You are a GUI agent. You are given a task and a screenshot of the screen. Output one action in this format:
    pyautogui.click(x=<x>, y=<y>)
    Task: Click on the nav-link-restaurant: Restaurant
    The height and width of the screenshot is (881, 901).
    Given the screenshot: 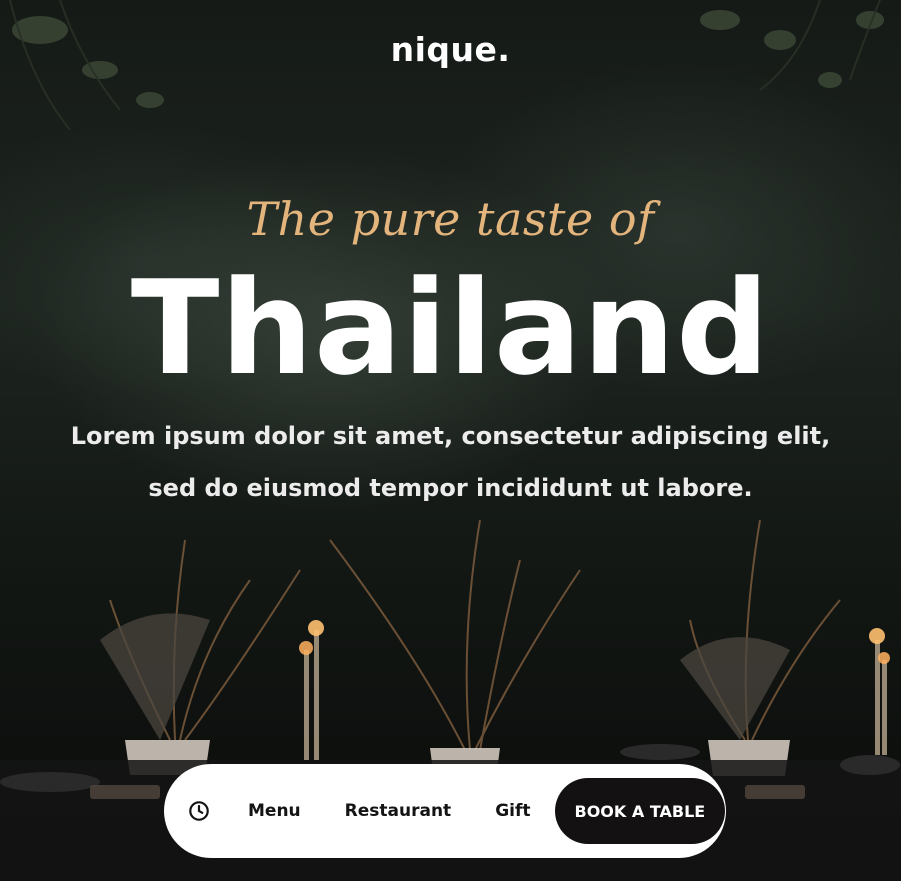 What is the action you would take?
    pyautogui.click(x=398, y=811)
    